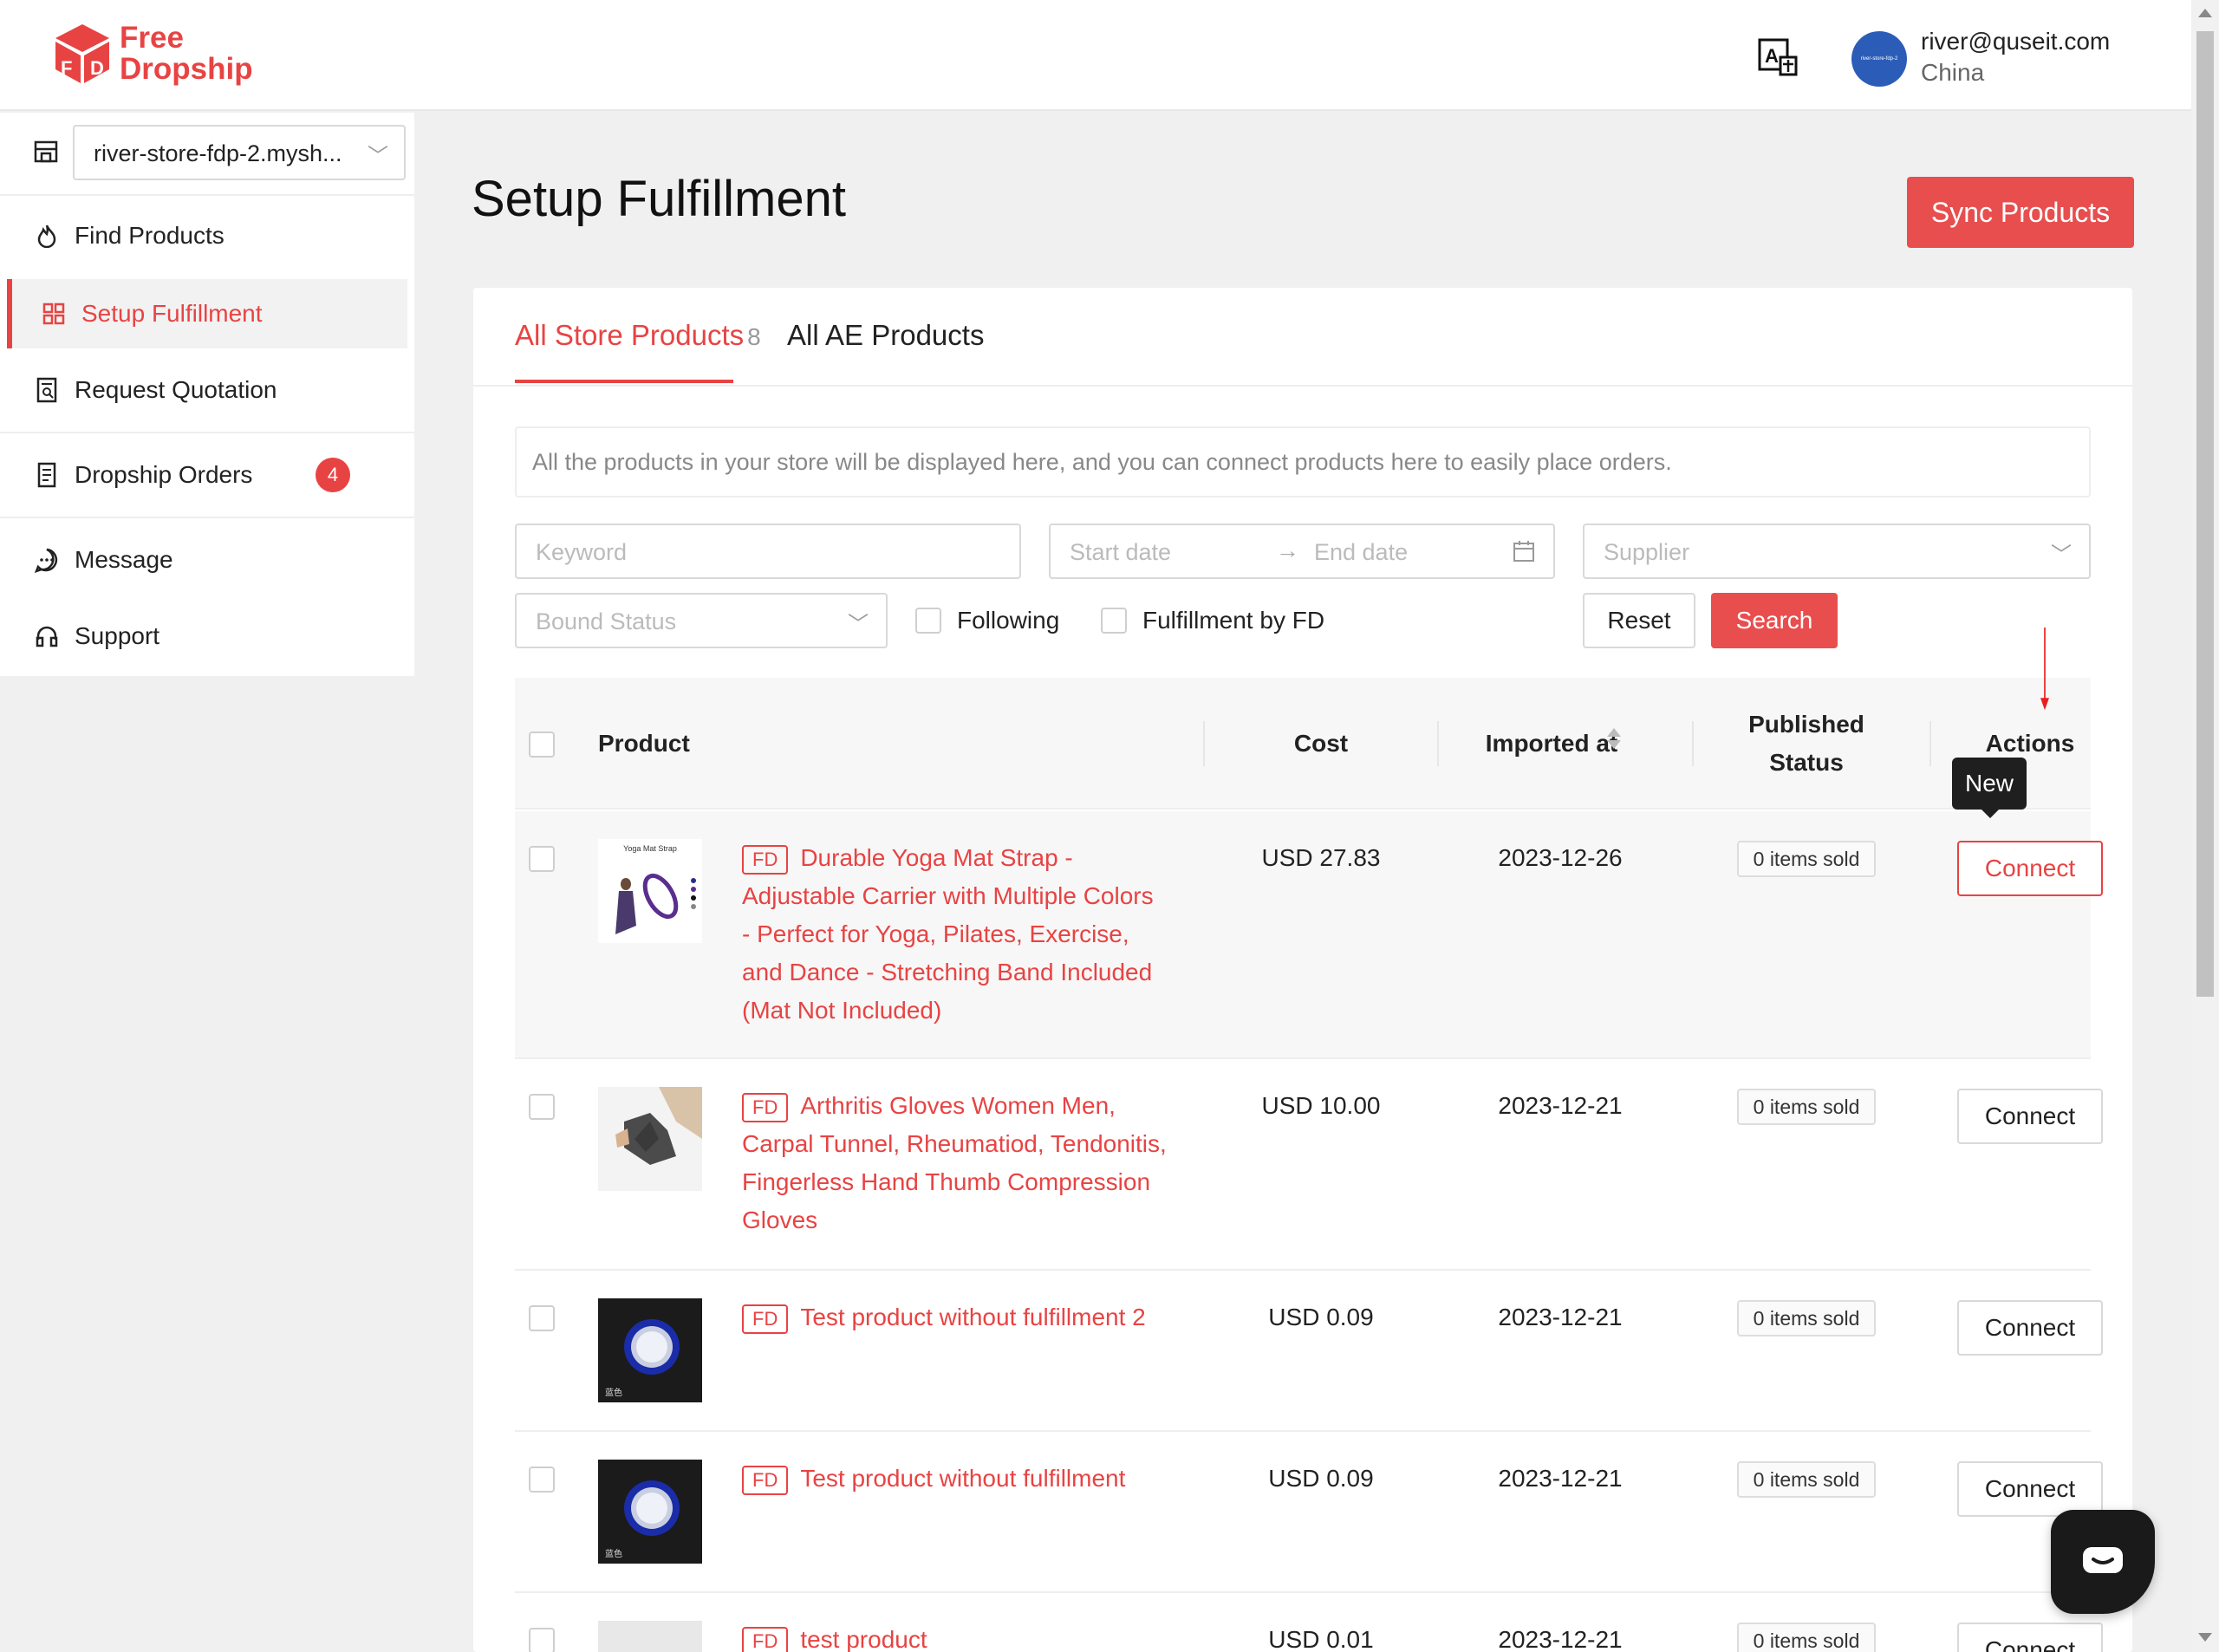  Describe the element at coordinates (768, 551) in the screenshot. I see `keyword-input: Keyword` at that location.